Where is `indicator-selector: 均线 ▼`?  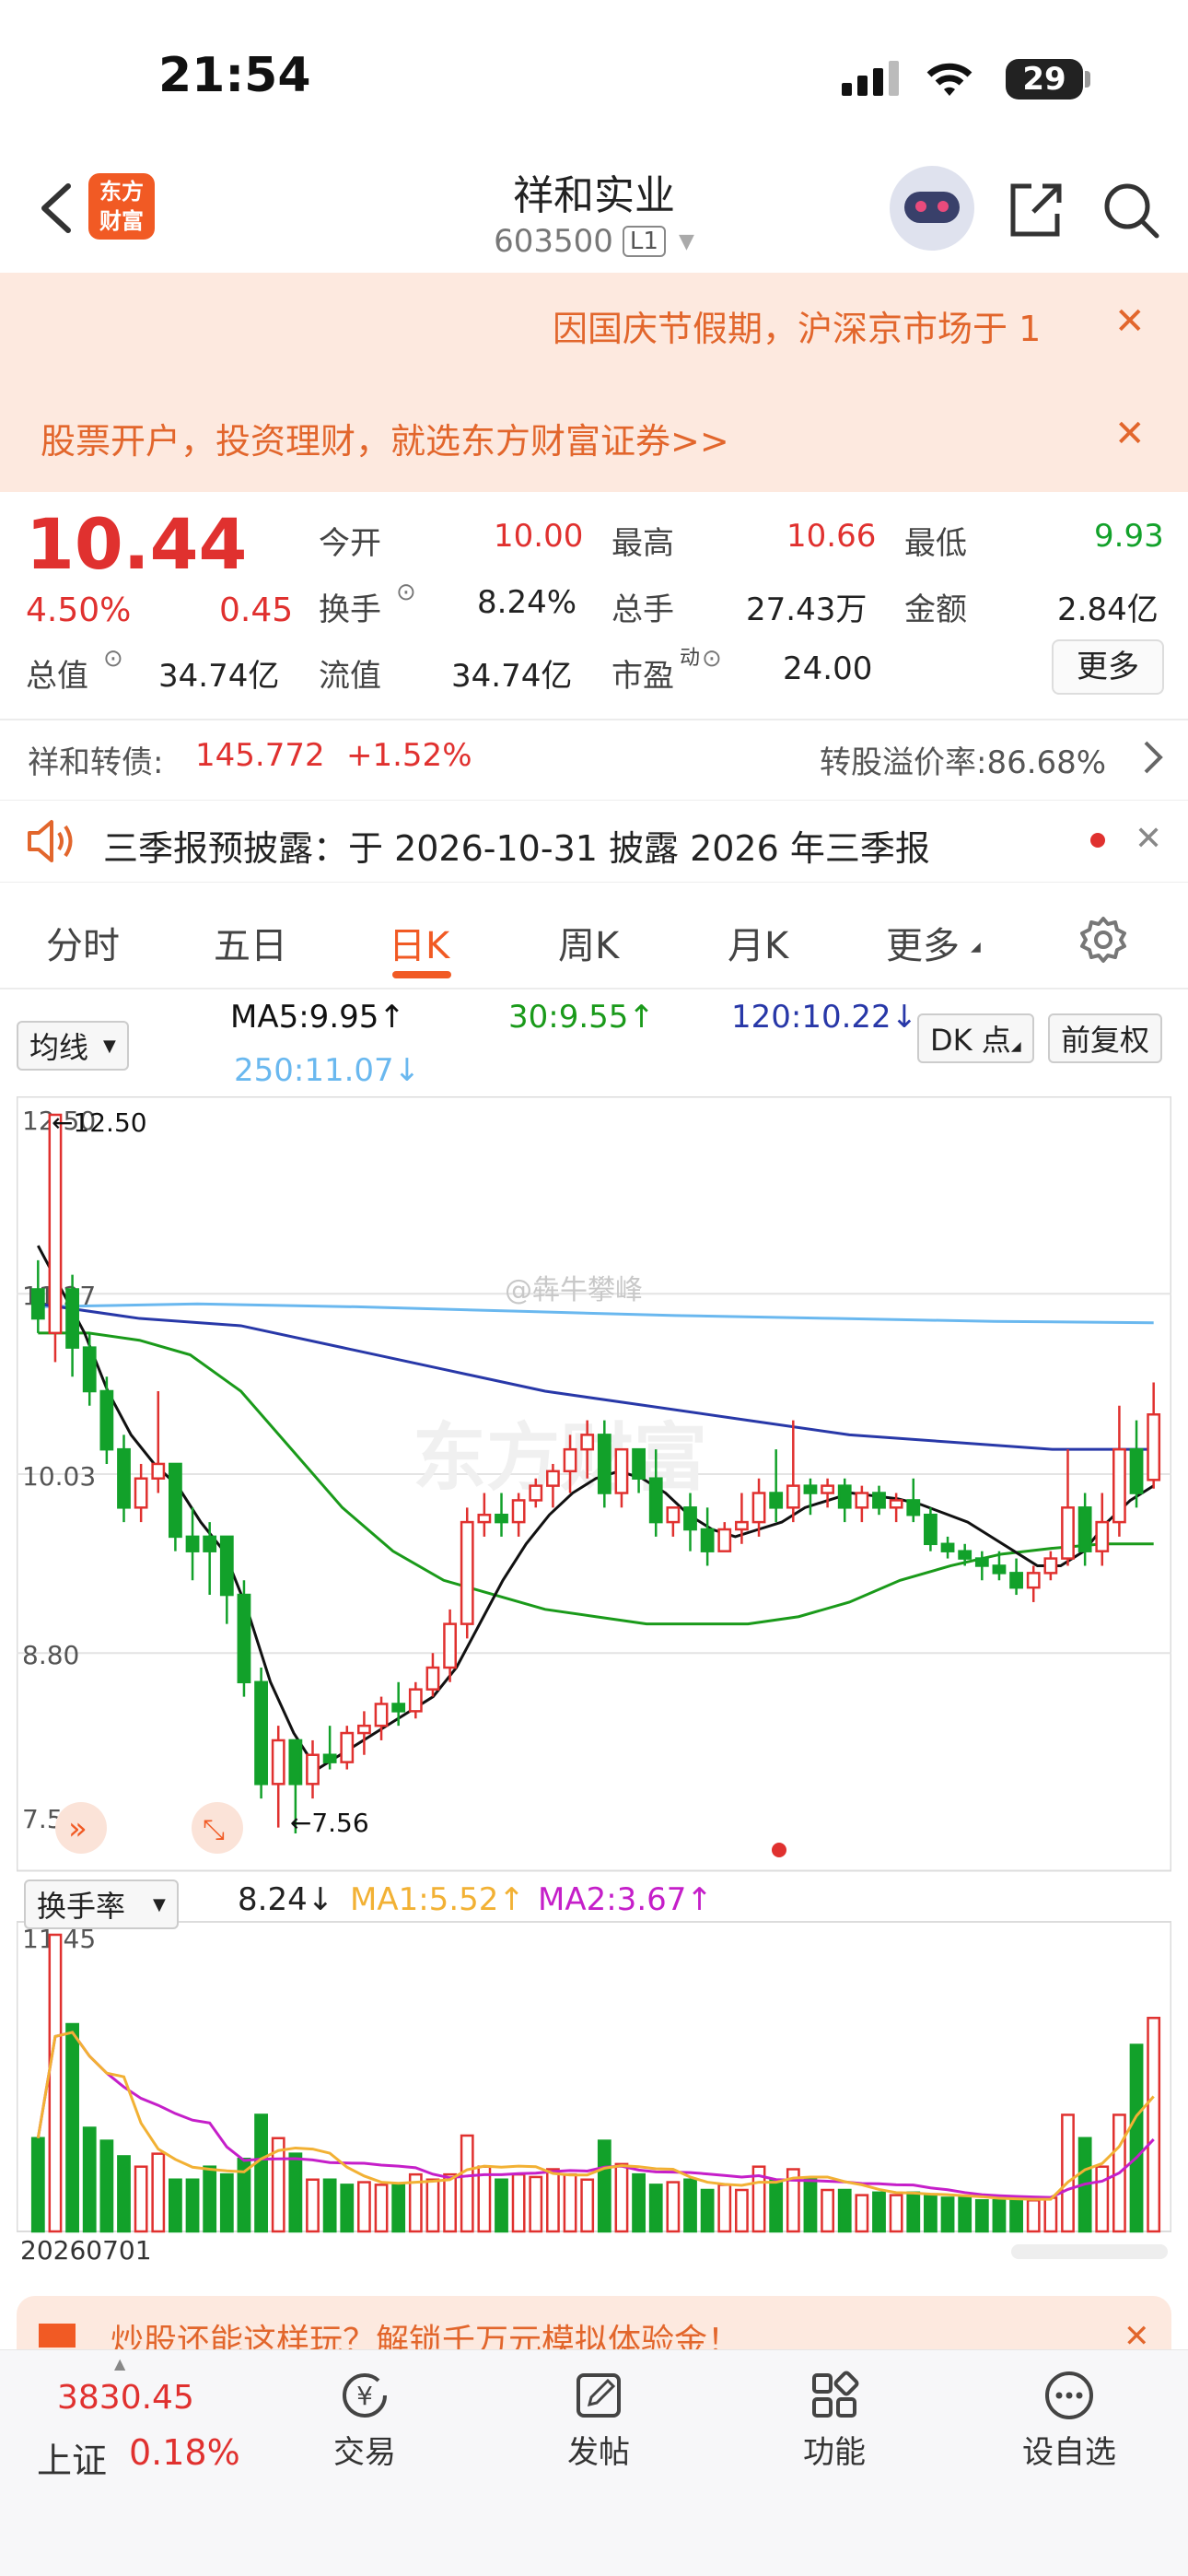 indicator-selector: 均线 ▼ is located at coordinates (73, 1046).